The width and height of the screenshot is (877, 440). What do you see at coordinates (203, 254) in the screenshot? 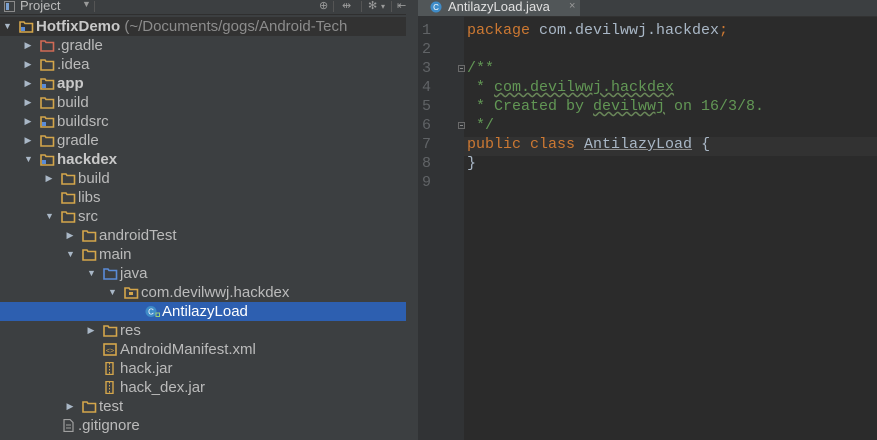
I see `tree-item: ▼ main` at bounding box center [203, 254].